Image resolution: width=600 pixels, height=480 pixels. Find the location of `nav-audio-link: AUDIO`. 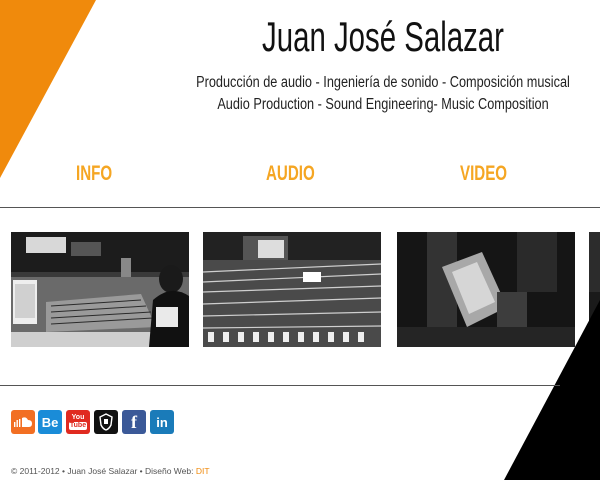

nav-audio-link: AUDIO is located at coordinates (290, 174).